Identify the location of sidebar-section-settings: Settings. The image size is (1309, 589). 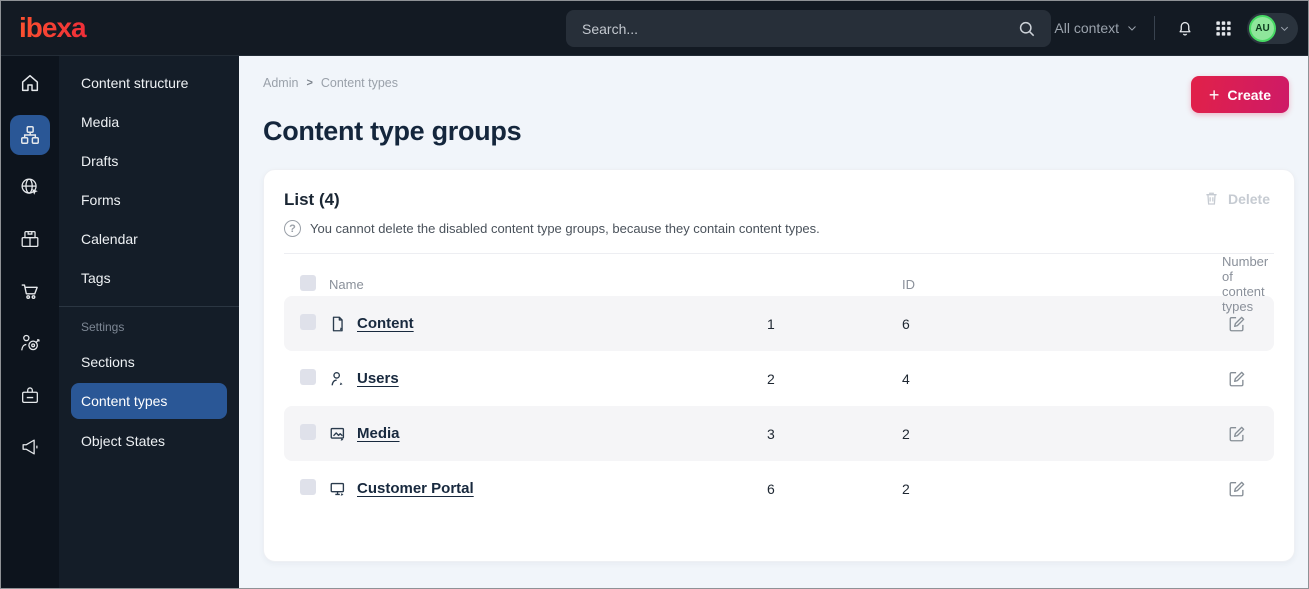
(103, 327).